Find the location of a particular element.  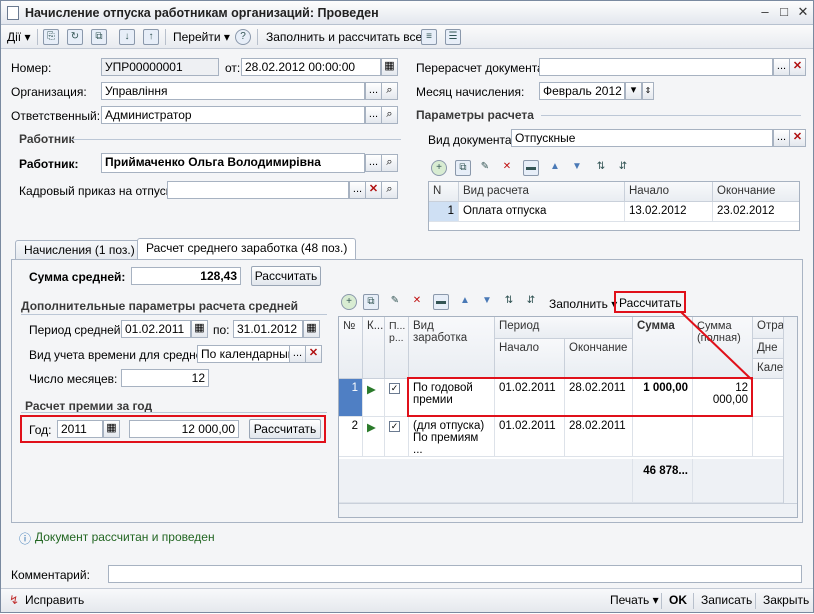

bottom-bar: ↯ Исправить Печать ▾ OK Записать Закрыть is located at coordinates (407, 600).